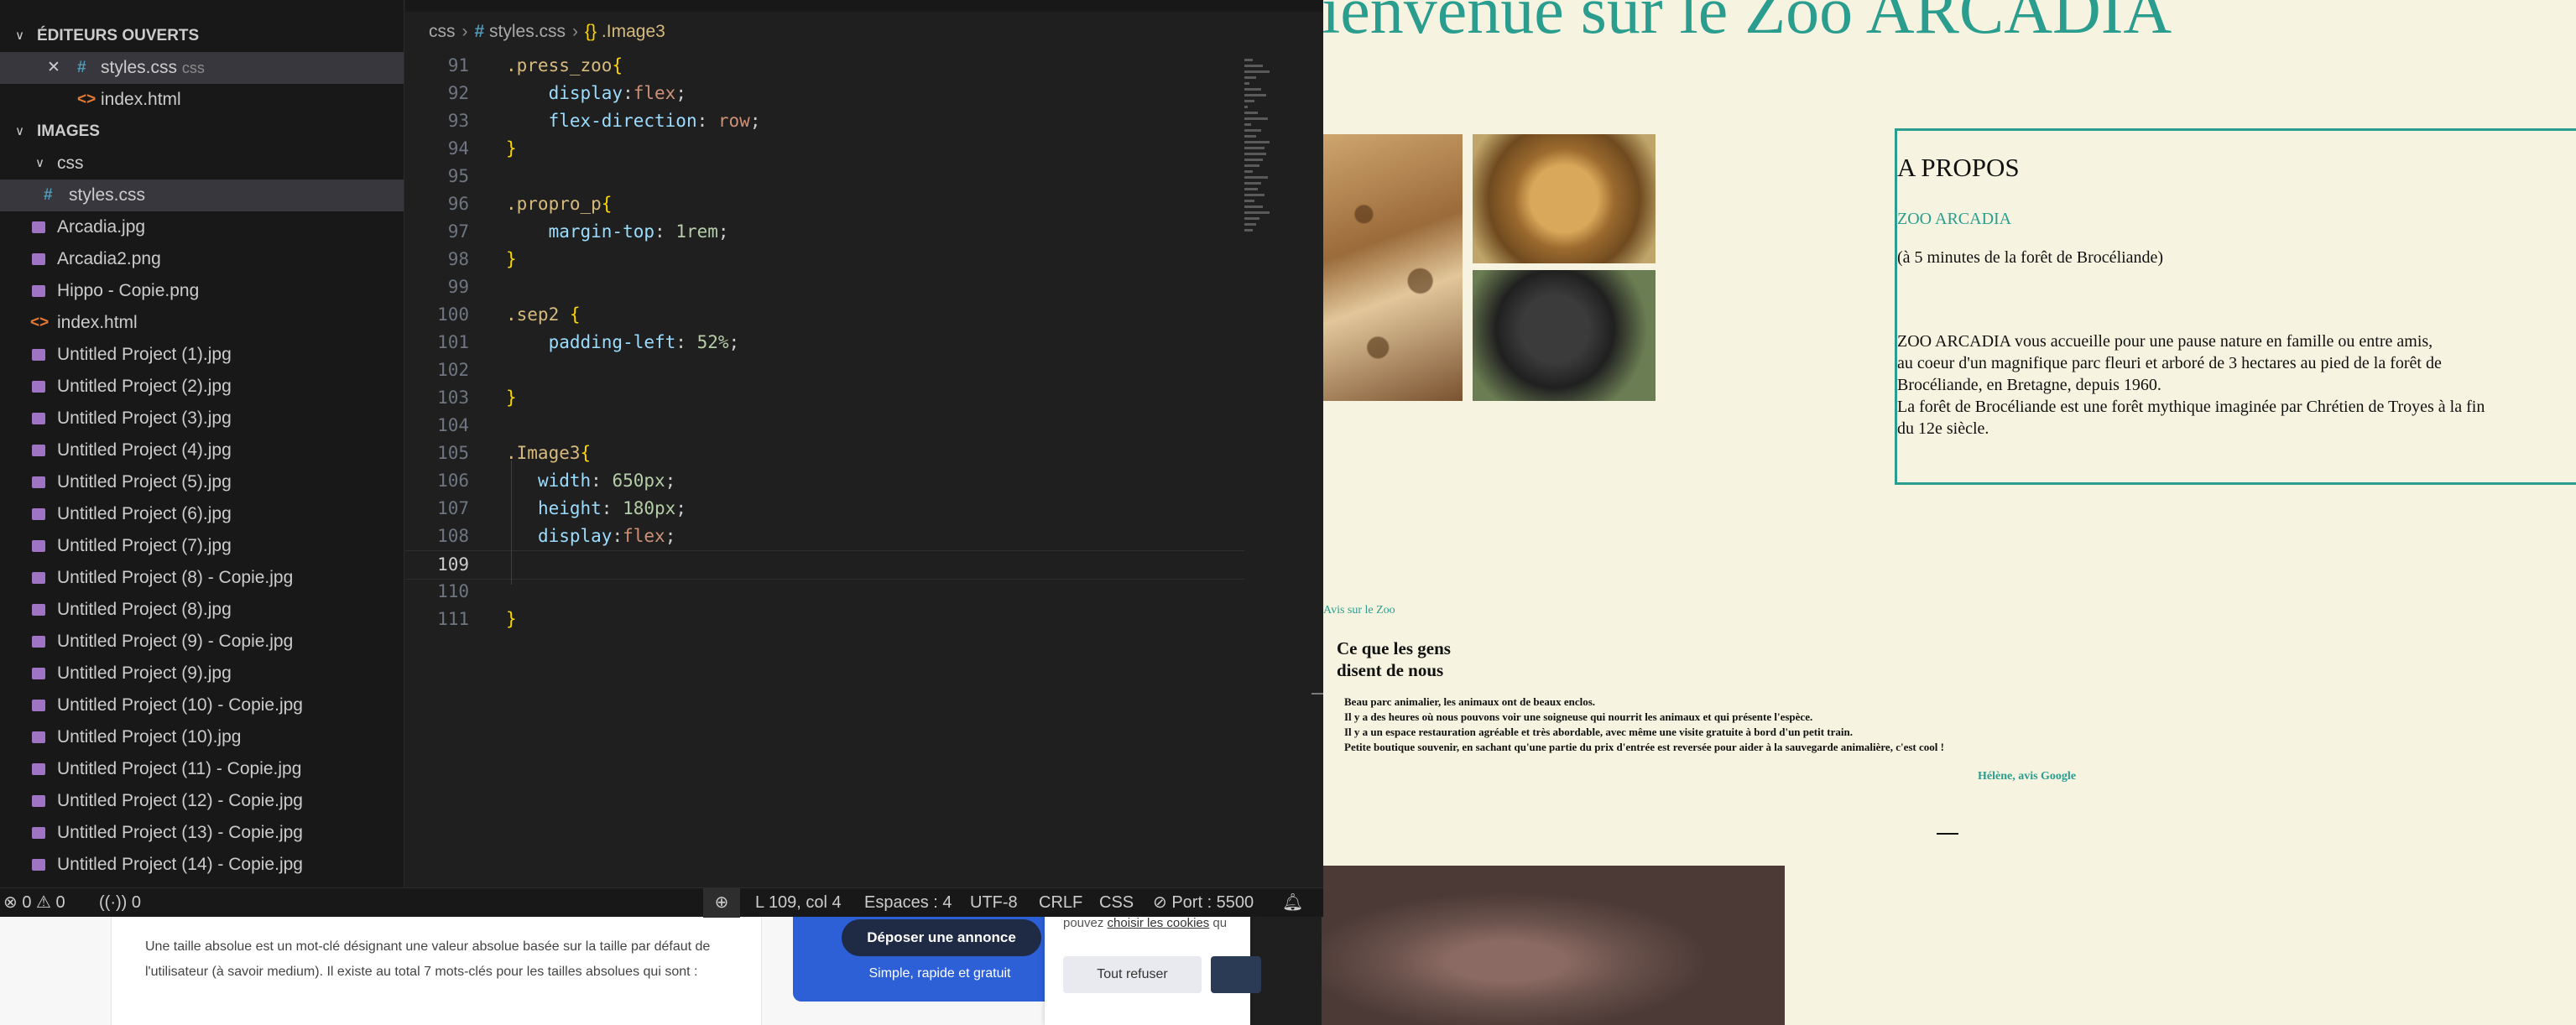  Describe the element at coordinates (1292, 903) in the screenshot. I see `notification-bell-icon: 🔔︎` at that location.